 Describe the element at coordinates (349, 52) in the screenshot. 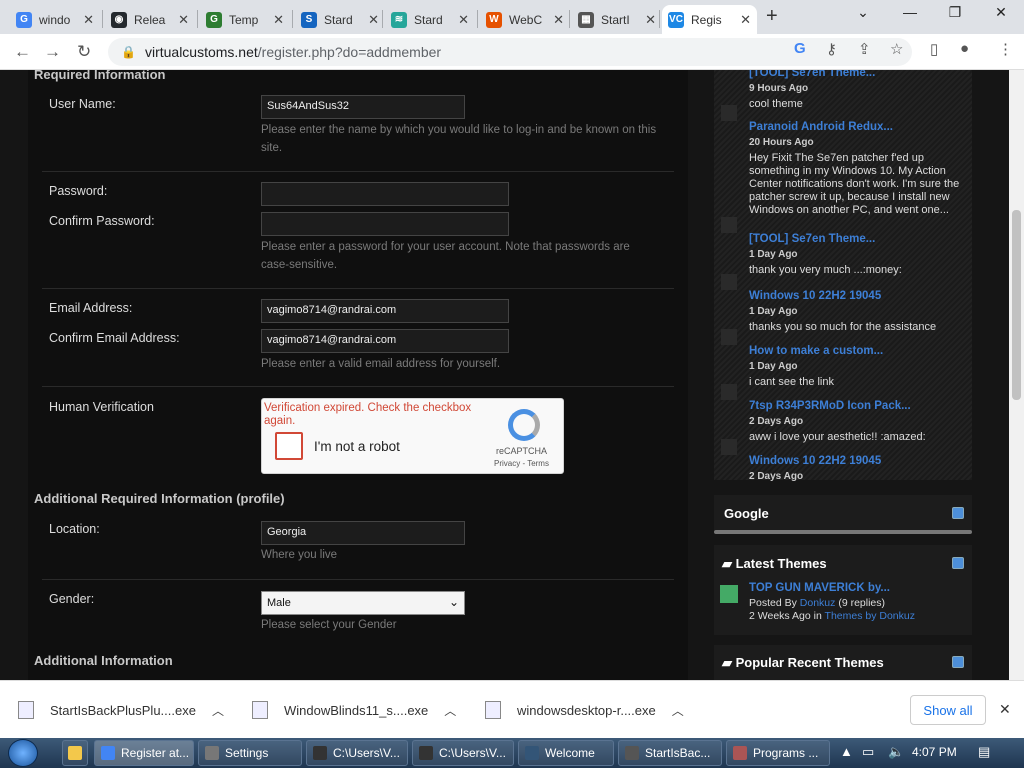

I see `url-path: /register.php?do=addmember` at that location.